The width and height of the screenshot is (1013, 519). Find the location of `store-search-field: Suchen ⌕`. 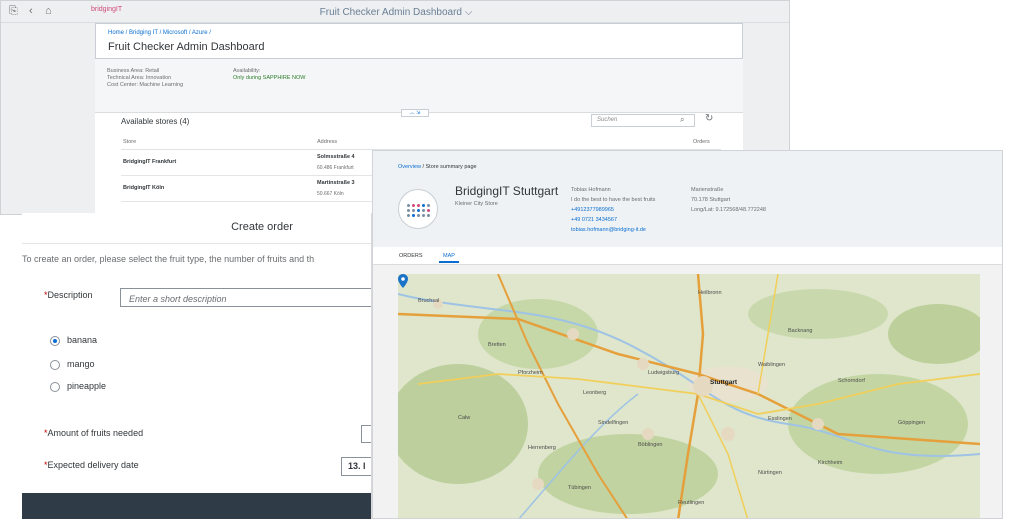

store-search-field: Suchen ⌕ is located at coordinates (643, 120).